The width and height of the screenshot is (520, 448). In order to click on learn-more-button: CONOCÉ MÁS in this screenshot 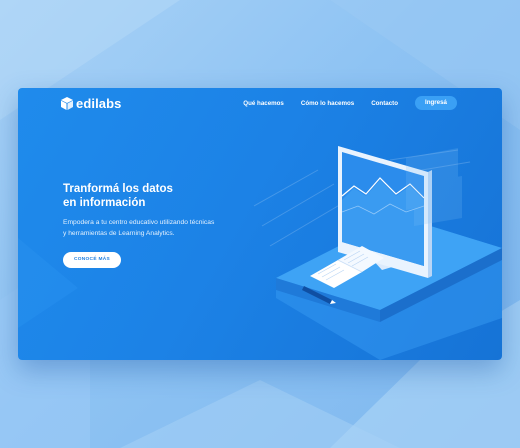, I will do `click(92, 260)`.